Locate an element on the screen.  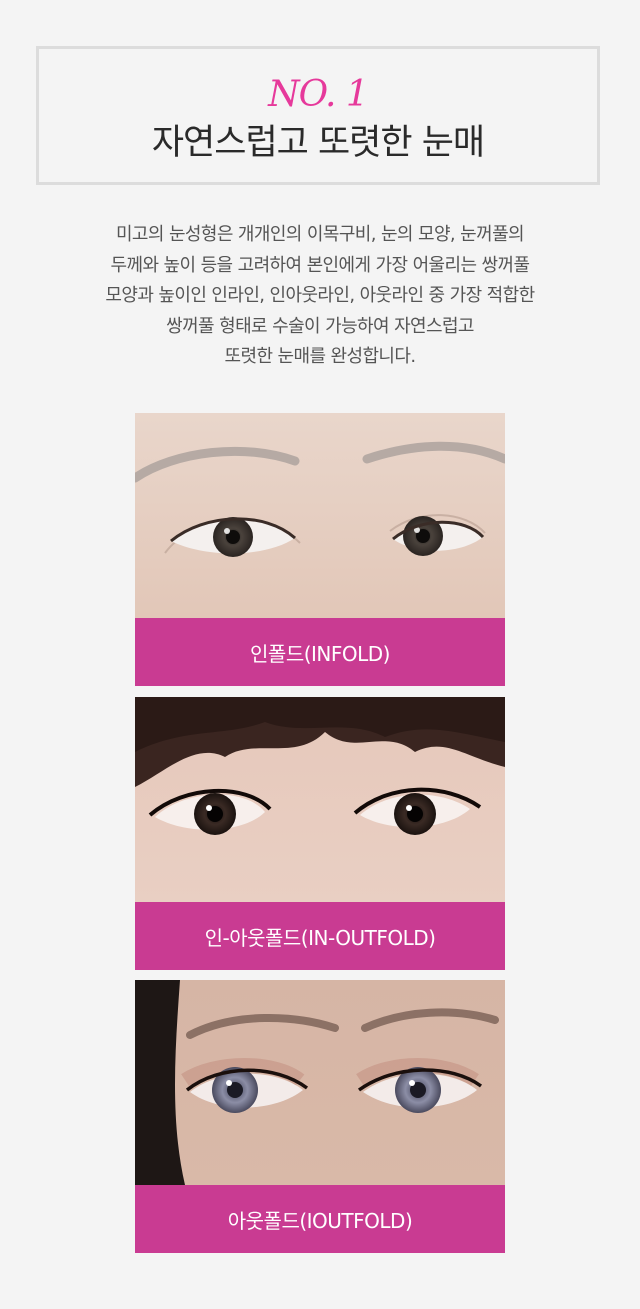
infold-label: 인폴드(INFOLD) is located at coordinates (320, 652).